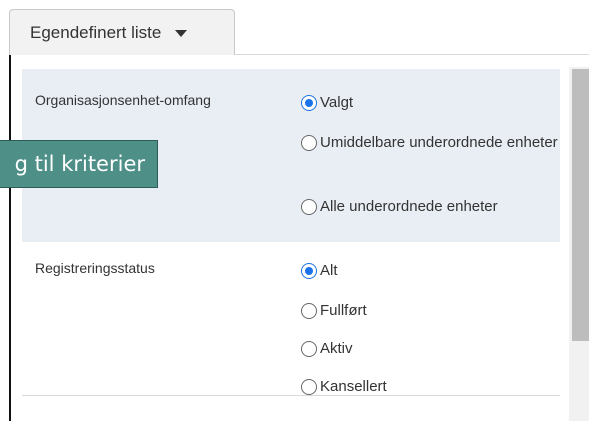 The height and width of the screenshot is (421, 589). I want to click on option-label: Valgt, so click(337, 102).